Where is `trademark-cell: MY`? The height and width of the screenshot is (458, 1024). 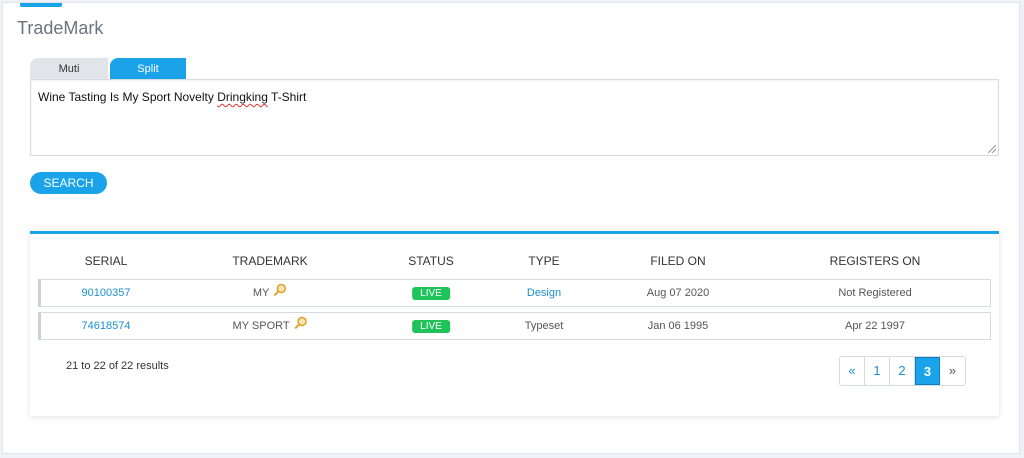 trademark-cell: MY is located at coordinates (270, 293).